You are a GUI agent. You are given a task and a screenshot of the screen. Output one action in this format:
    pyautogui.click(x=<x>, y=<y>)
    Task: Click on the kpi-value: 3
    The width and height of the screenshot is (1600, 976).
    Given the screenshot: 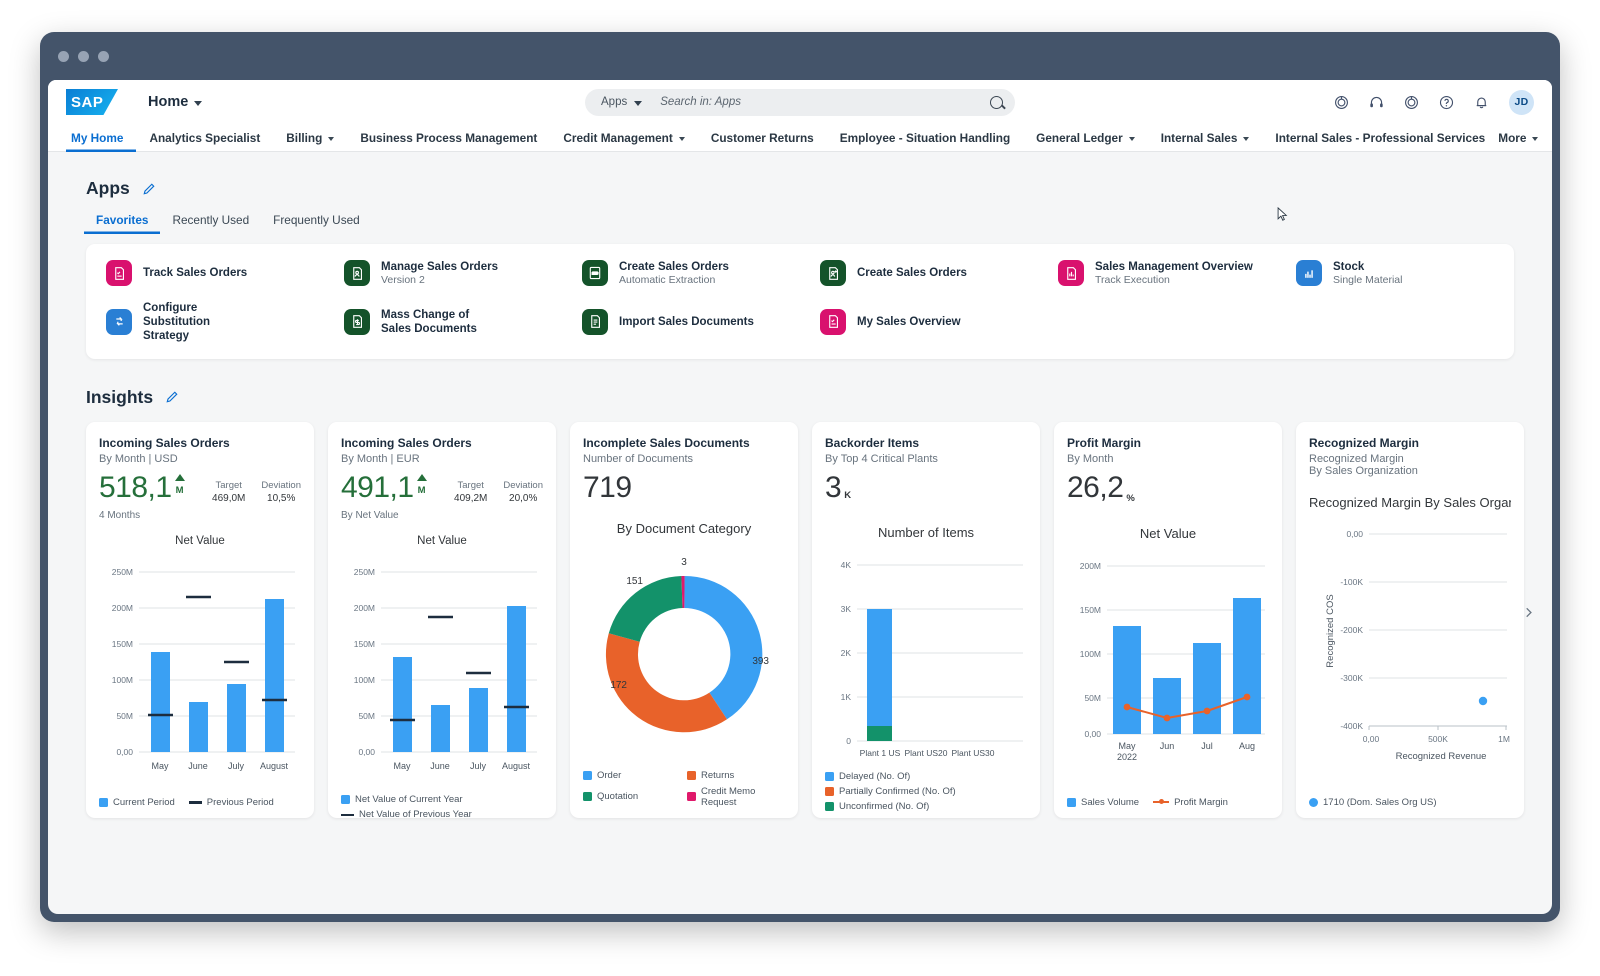 What is the action you would take?
    pyautogui.click(x=833, y=488)
    